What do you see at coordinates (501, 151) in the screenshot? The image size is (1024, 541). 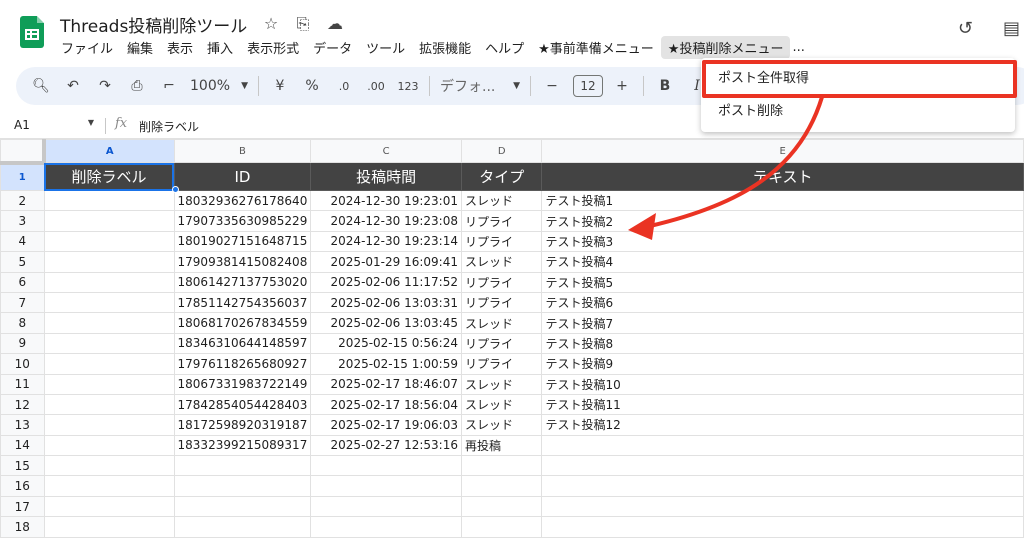 I see `column-header-d: D` at bounding box center [501, 151].